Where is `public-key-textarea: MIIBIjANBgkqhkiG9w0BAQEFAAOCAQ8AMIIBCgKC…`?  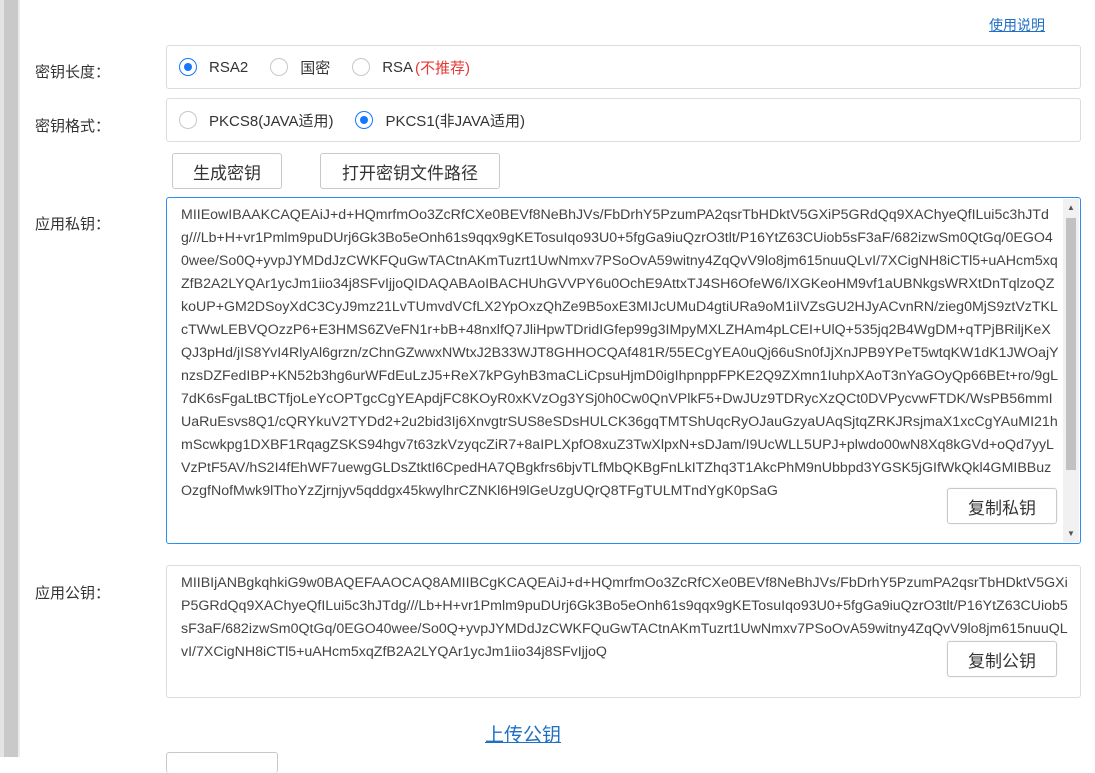 public-key-textarea: MIIBIjANBgkqhkiG9w0BAQEFAAOCAQ8AMIIBCgKC… is located at coordinates (623, 631).